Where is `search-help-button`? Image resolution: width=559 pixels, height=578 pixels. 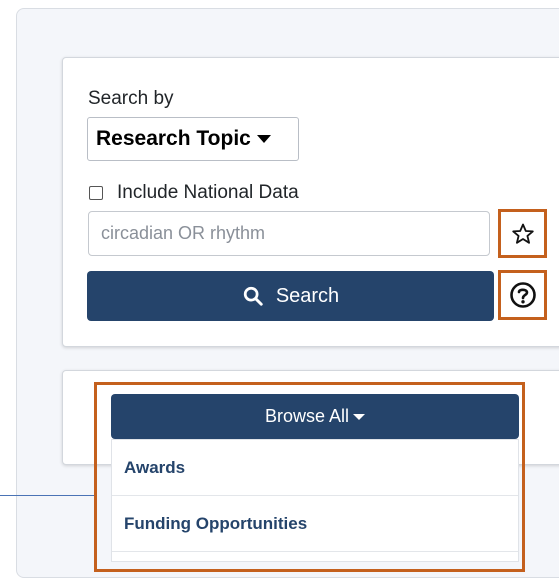 search-help-button is located at coordinates (522, 295).